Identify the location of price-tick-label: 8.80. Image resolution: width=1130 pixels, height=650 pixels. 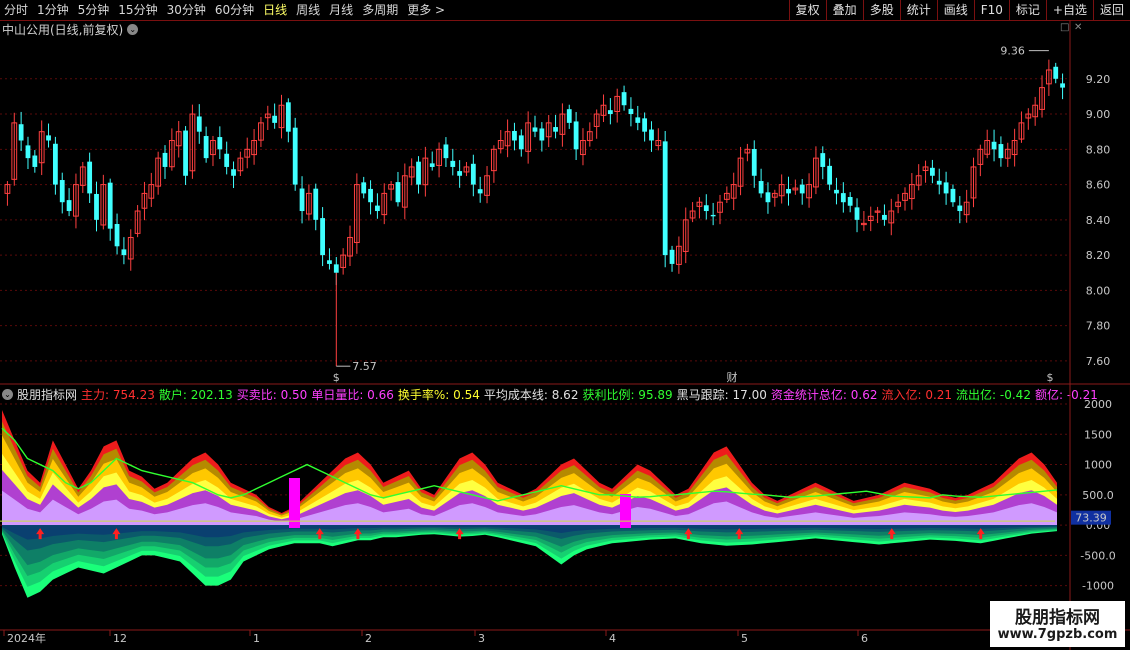
(1098, 149).